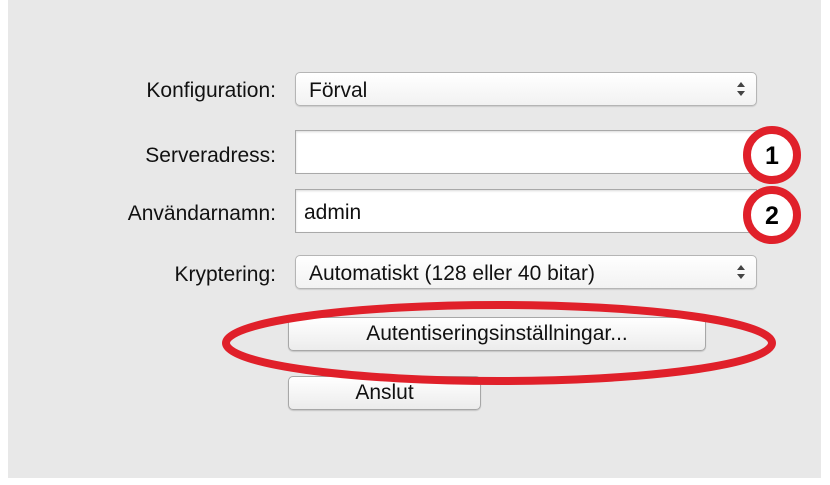  Describe the element at coordinates (338, 90) in the screenshot. I see `config-value: Förval` at that location.